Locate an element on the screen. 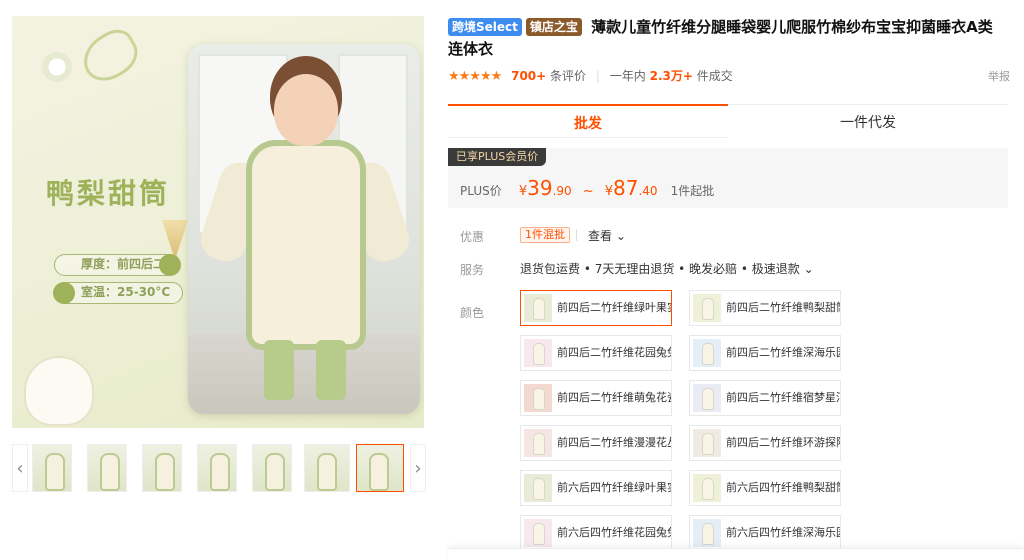 The image size is (1024, 560). flower-decoration is located at coordinates (57, 67).